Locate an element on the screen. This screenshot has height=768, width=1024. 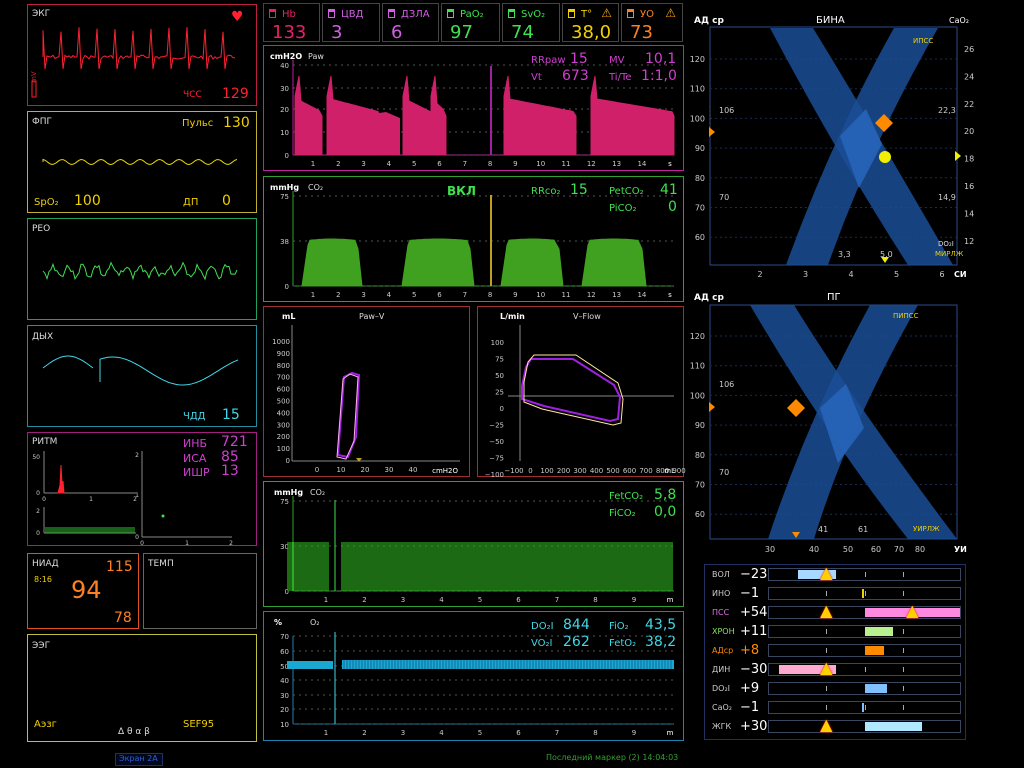
paw-chart: 4030201001 2 3 4 5 6 7 8 9 10 11 12 13 14 s is located at coordinates (477, 114).